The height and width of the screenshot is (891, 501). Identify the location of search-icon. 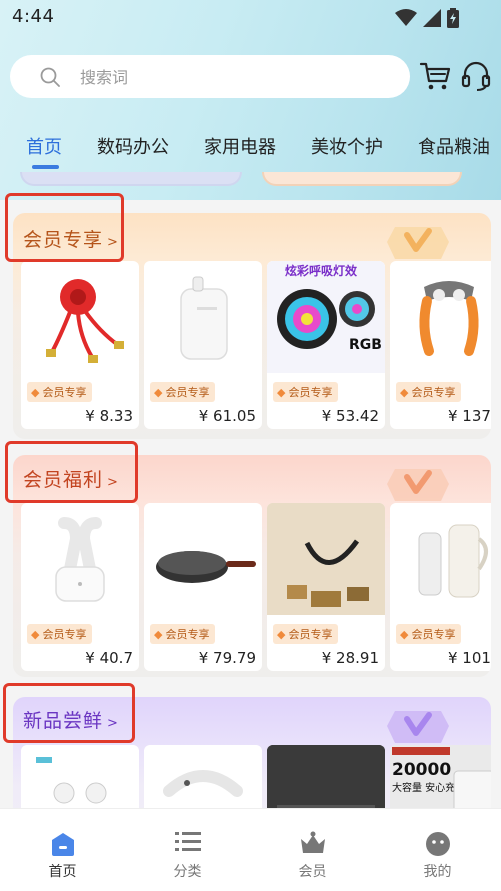
(50, 77).